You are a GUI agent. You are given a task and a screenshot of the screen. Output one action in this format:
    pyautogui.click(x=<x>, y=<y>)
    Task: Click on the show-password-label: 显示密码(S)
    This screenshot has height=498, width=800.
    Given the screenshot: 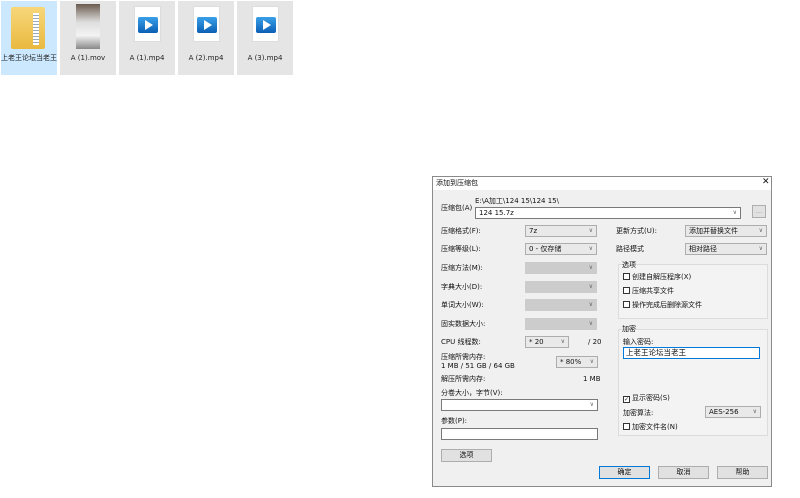 What is the action you would take?
    pyautogui.click(x=651, y=398)
    